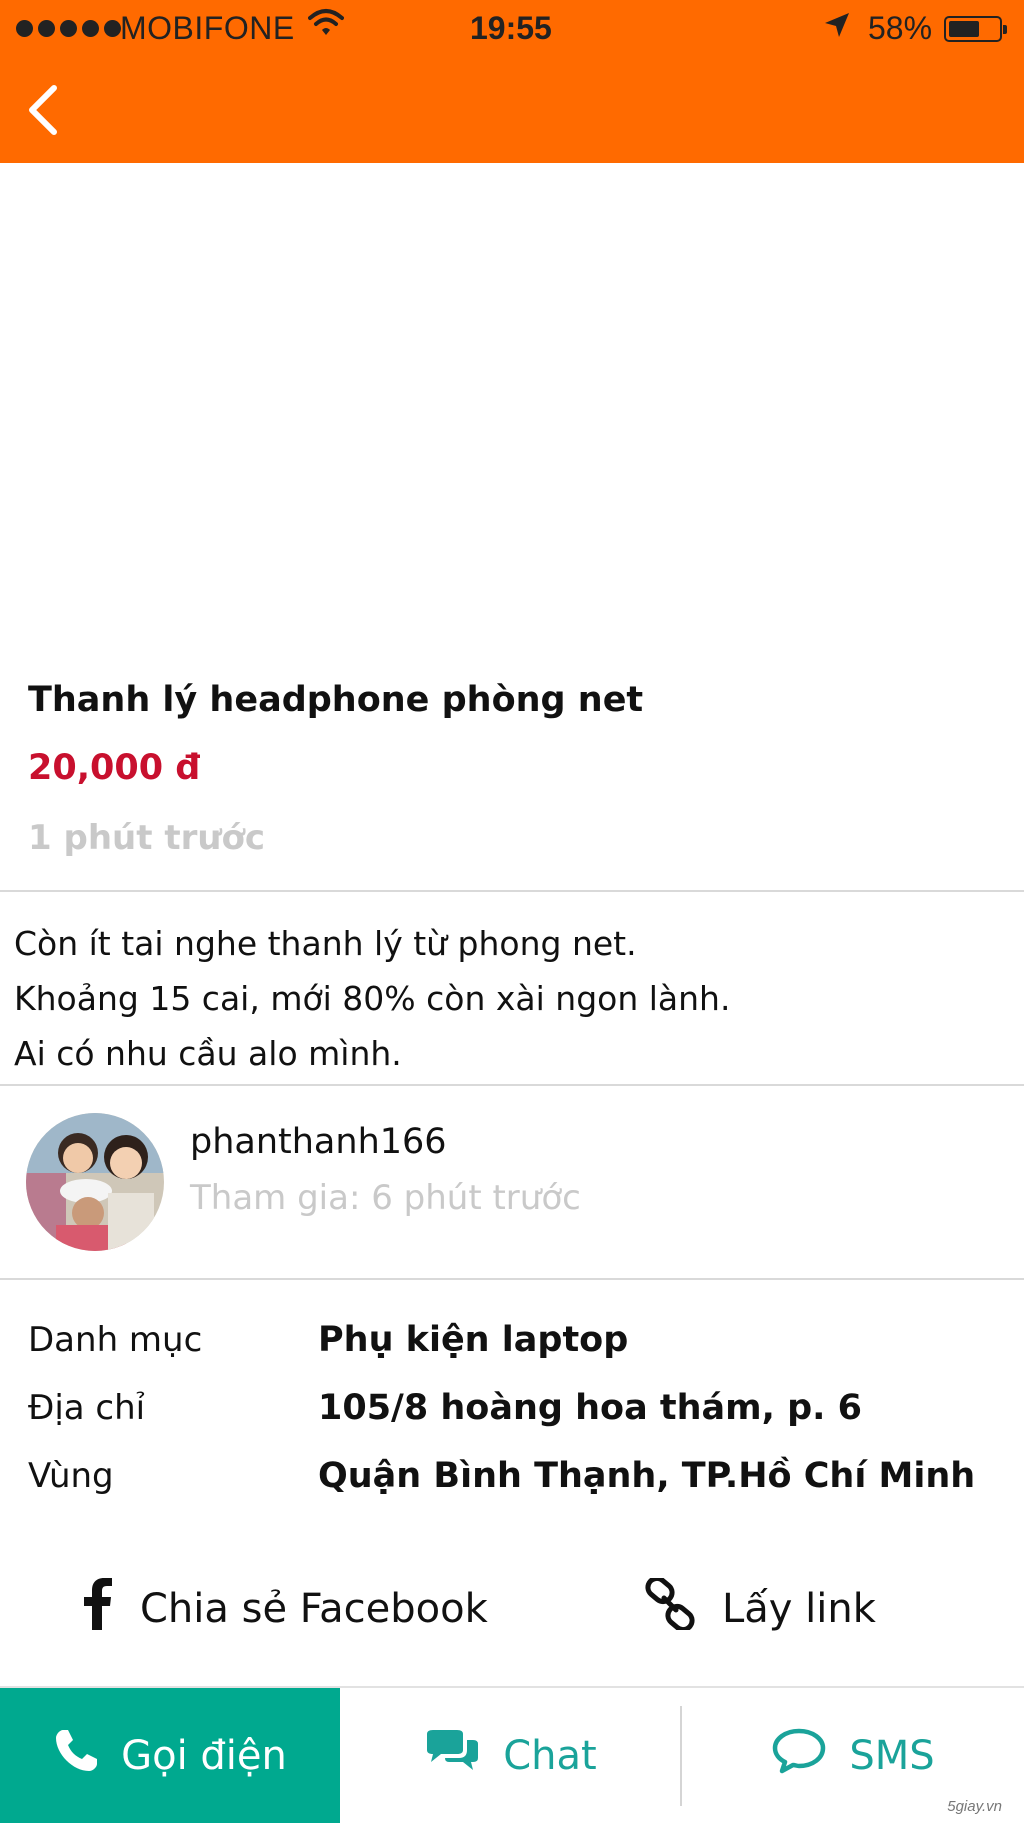 The height and width of the screenshot is (1823, 1024). What do you see at coordinates (670, 1607) in the screenshot?
I see `link-icon` at bounding box center [670, 1607].